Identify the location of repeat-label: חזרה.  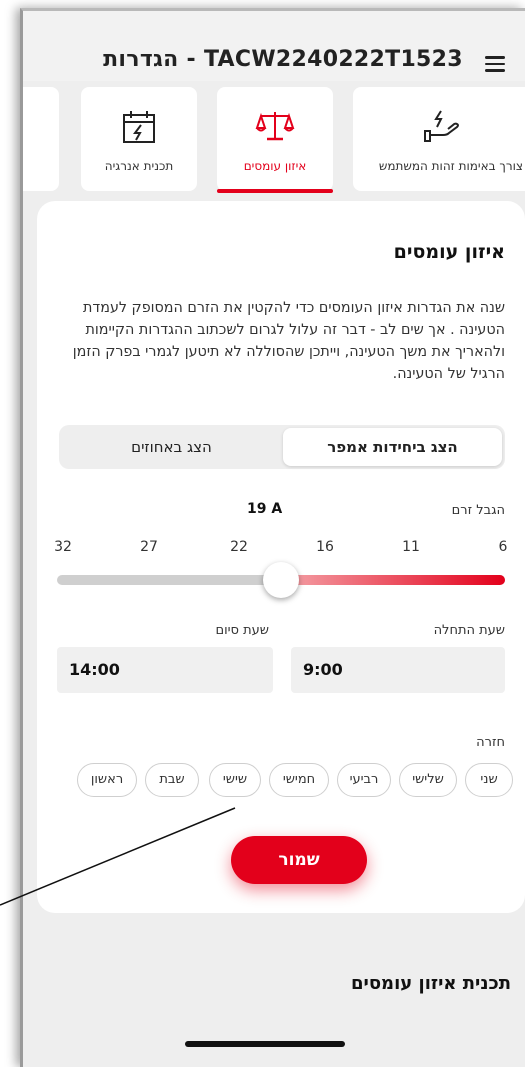
(490, 742).